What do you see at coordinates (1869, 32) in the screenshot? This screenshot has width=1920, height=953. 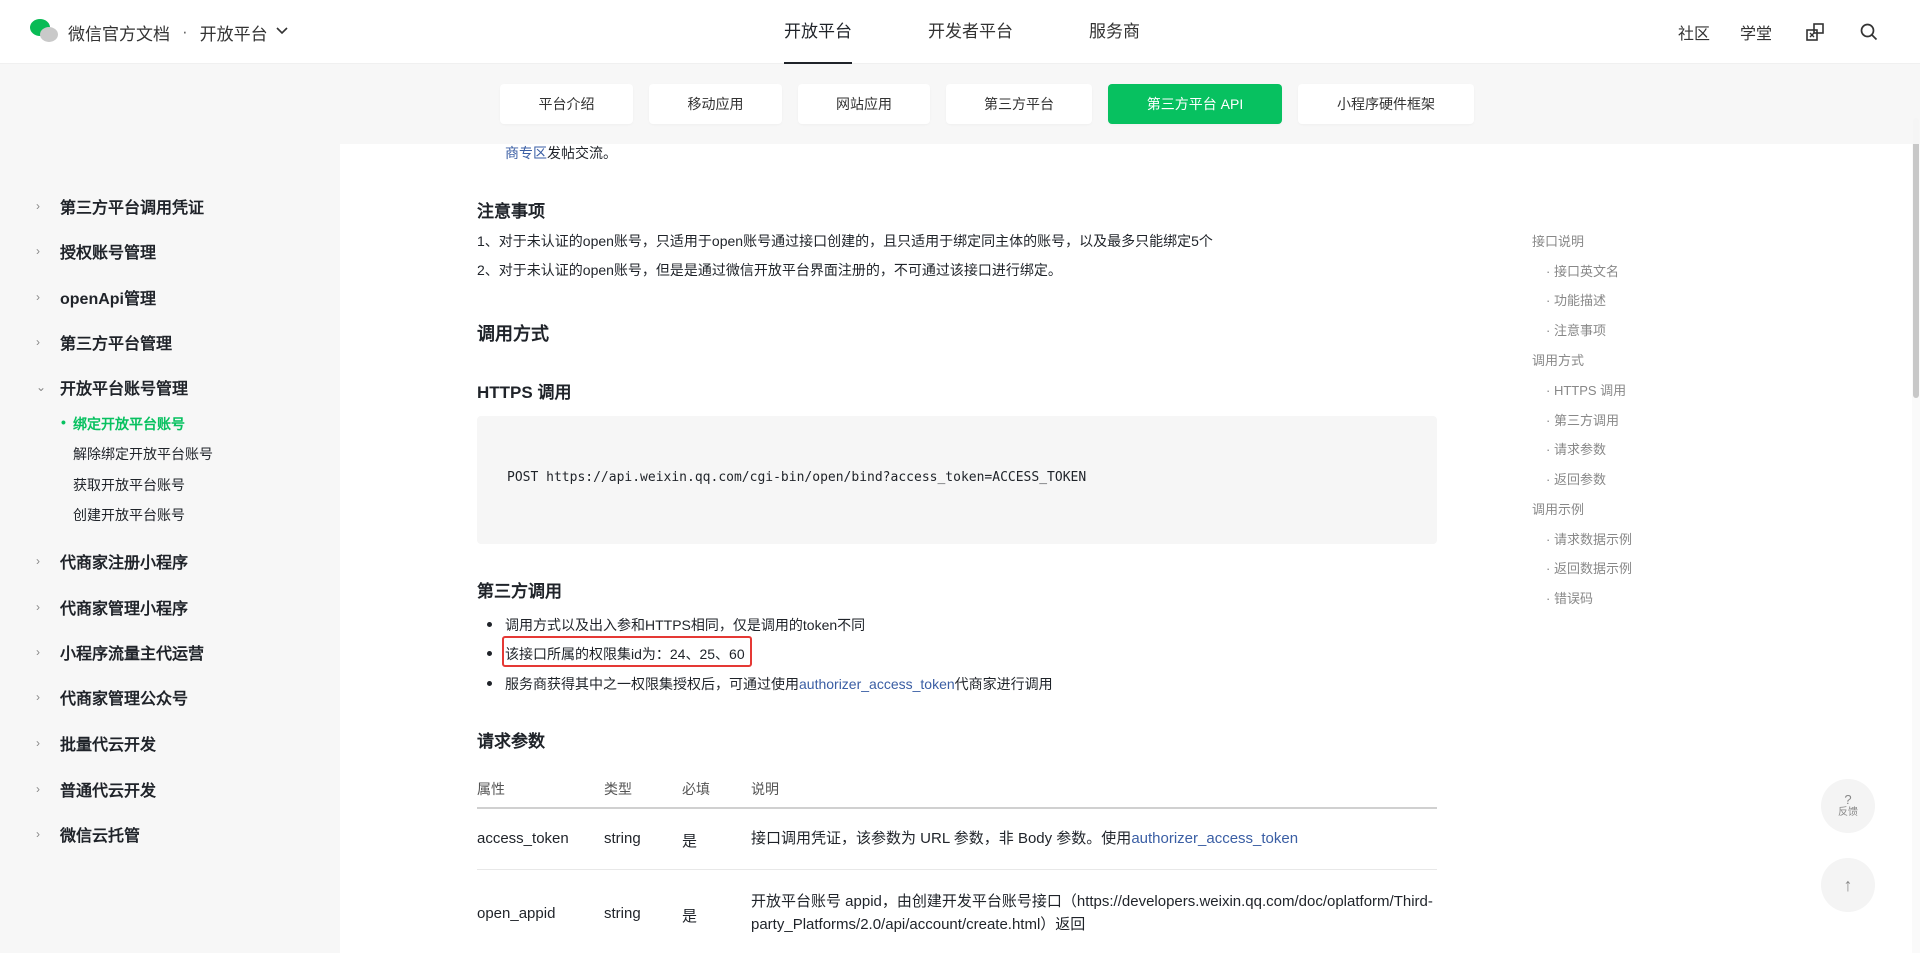 I see `search-icon` at bounding box center [1869, 32].